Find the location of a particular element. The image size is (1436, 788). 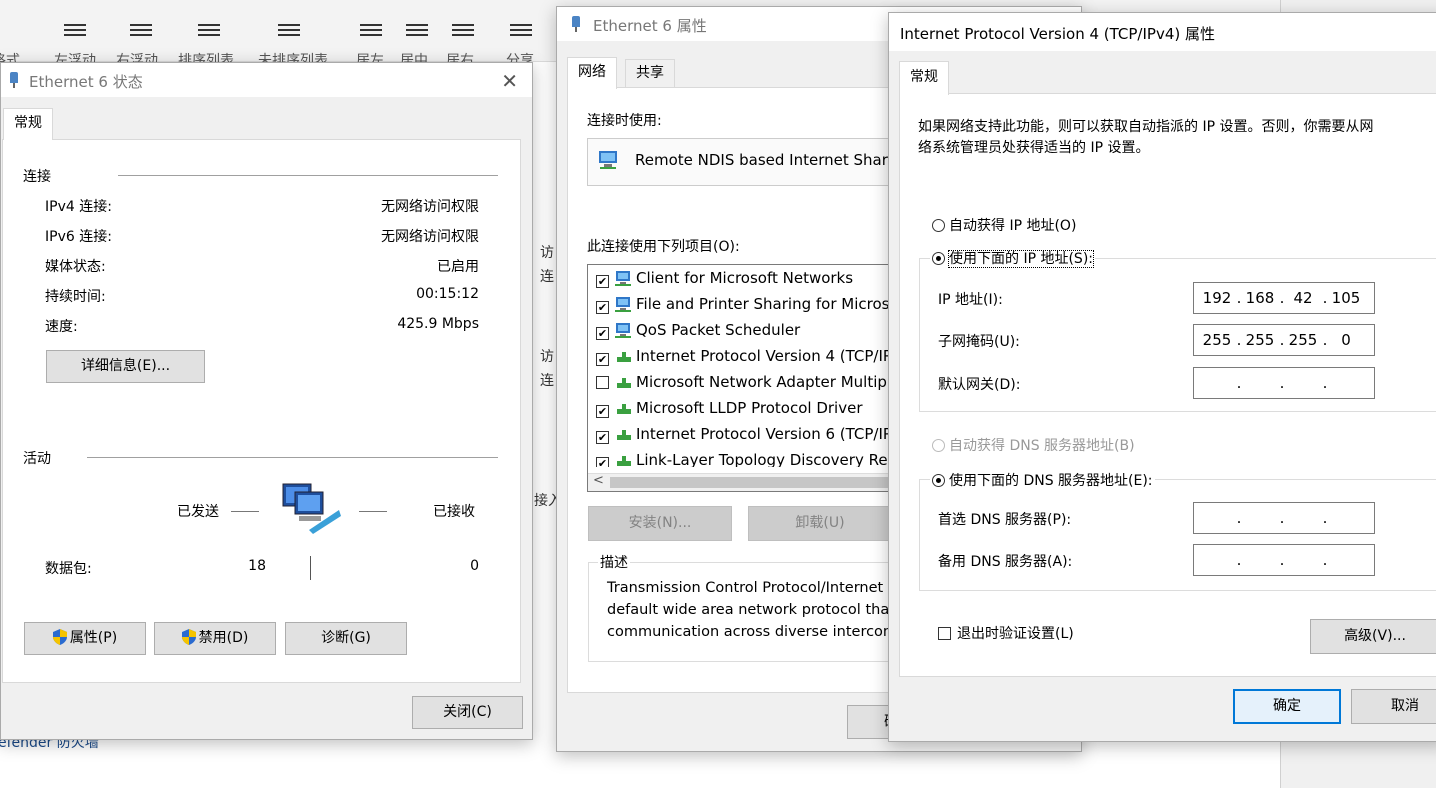

scrollbar-thumb is located at coordinates (755, 482).